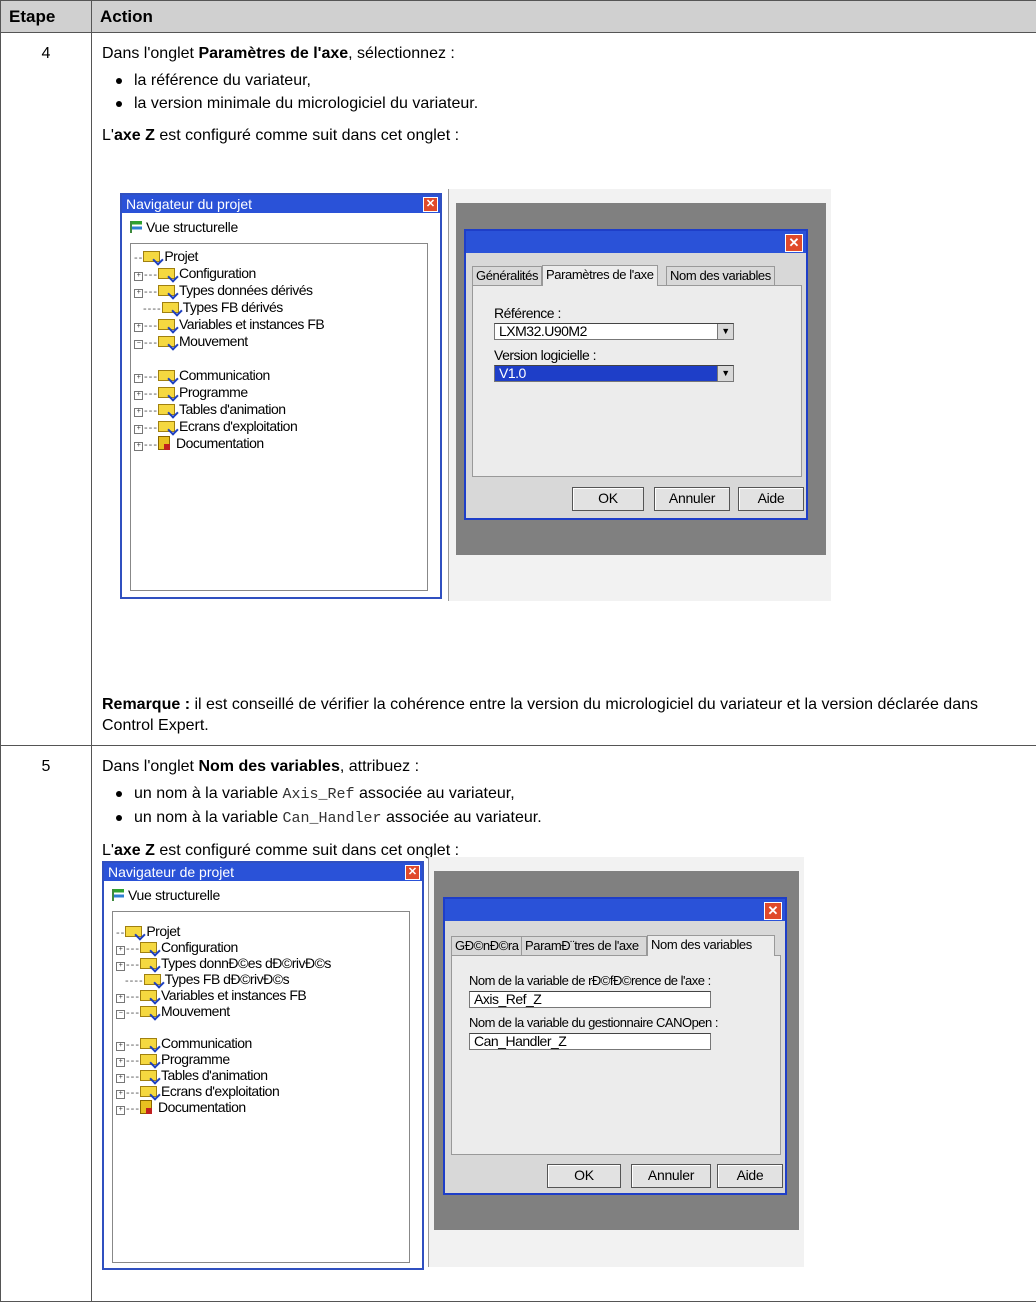 This screenshot has width=1036, height=1302. I want to click on tree-view-icon, so click(136, 227).